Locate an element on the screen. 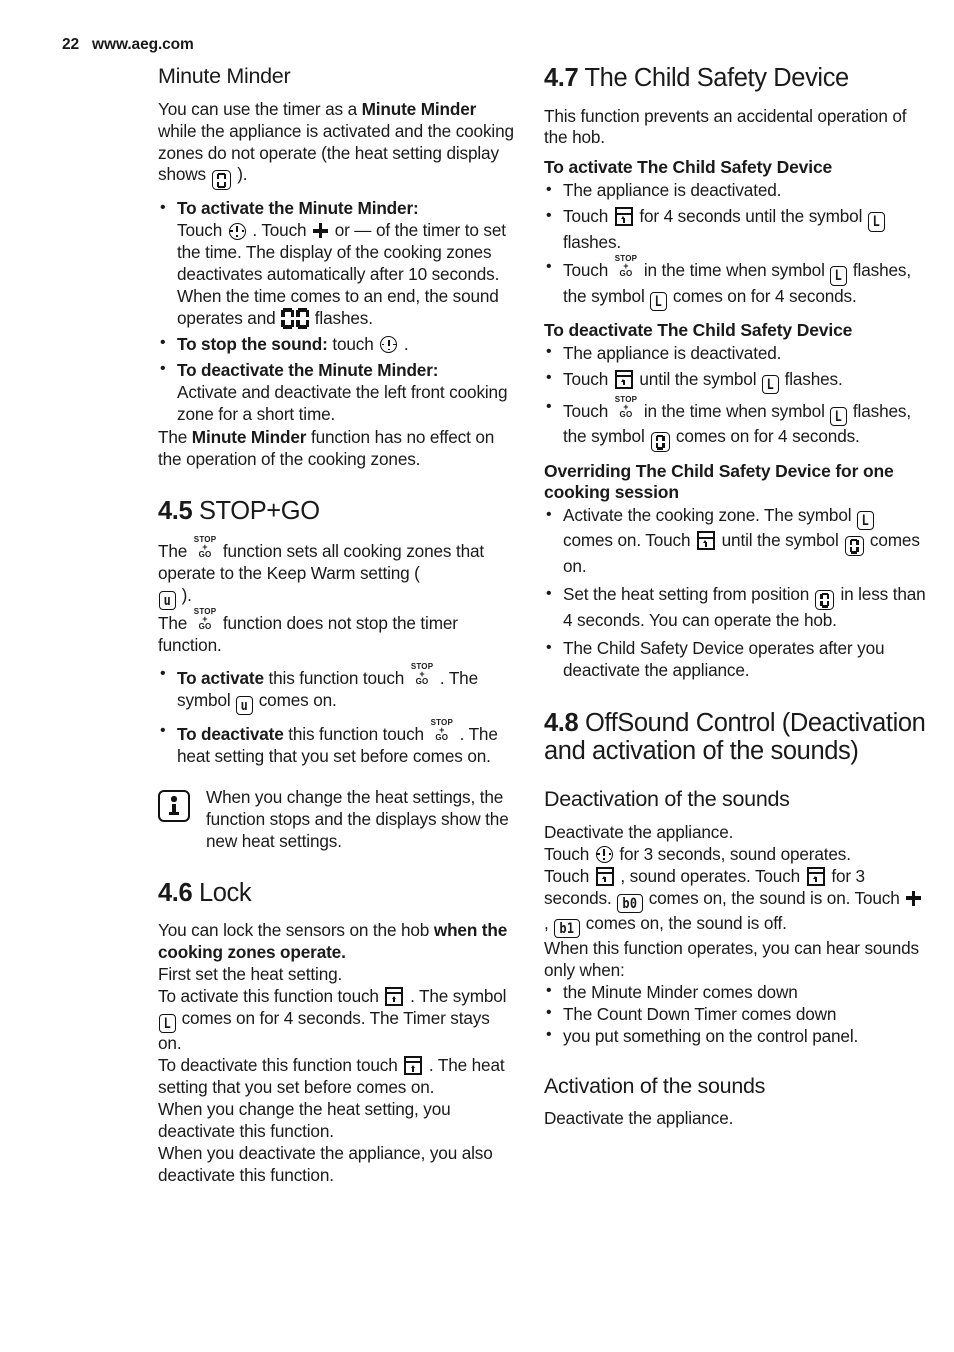 The width and height of the screenshot is (954, 1352). text-fragment: ). is located at coordinates (184, 594).